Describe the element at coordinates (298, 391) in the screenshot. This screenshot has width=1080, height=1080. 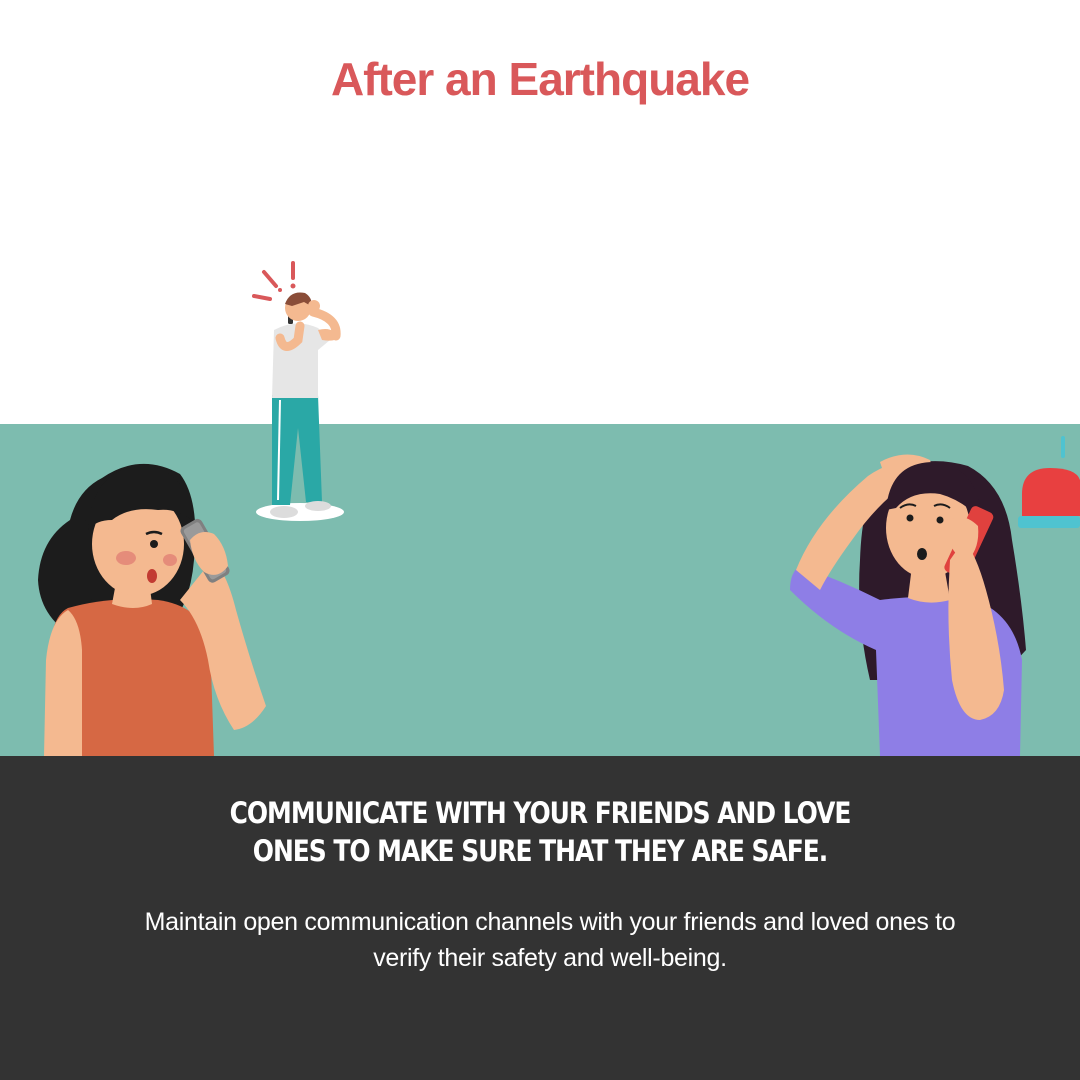
I see `worried-man-on-phone-illustration` at that location.